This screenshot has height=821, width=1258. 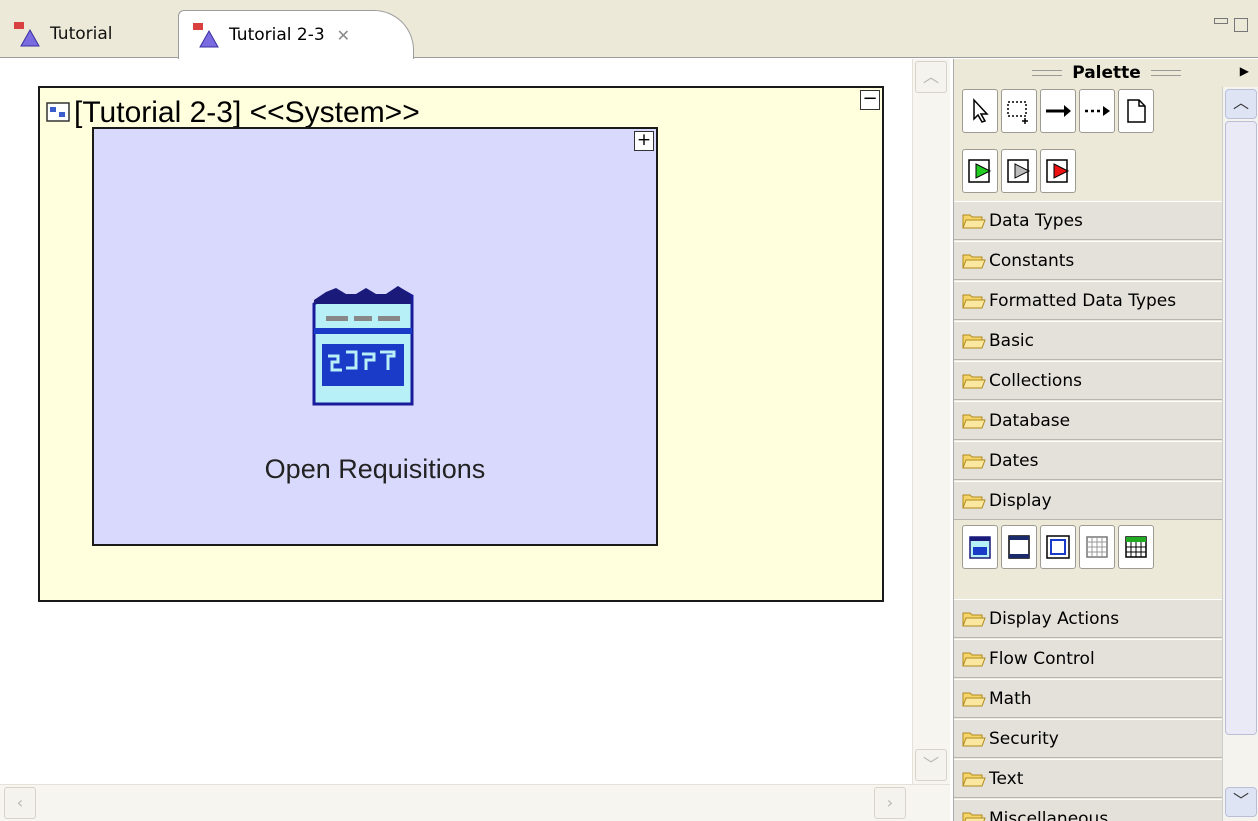 I want to click on drawer-label: Basic, so click(x=1012, y=340).